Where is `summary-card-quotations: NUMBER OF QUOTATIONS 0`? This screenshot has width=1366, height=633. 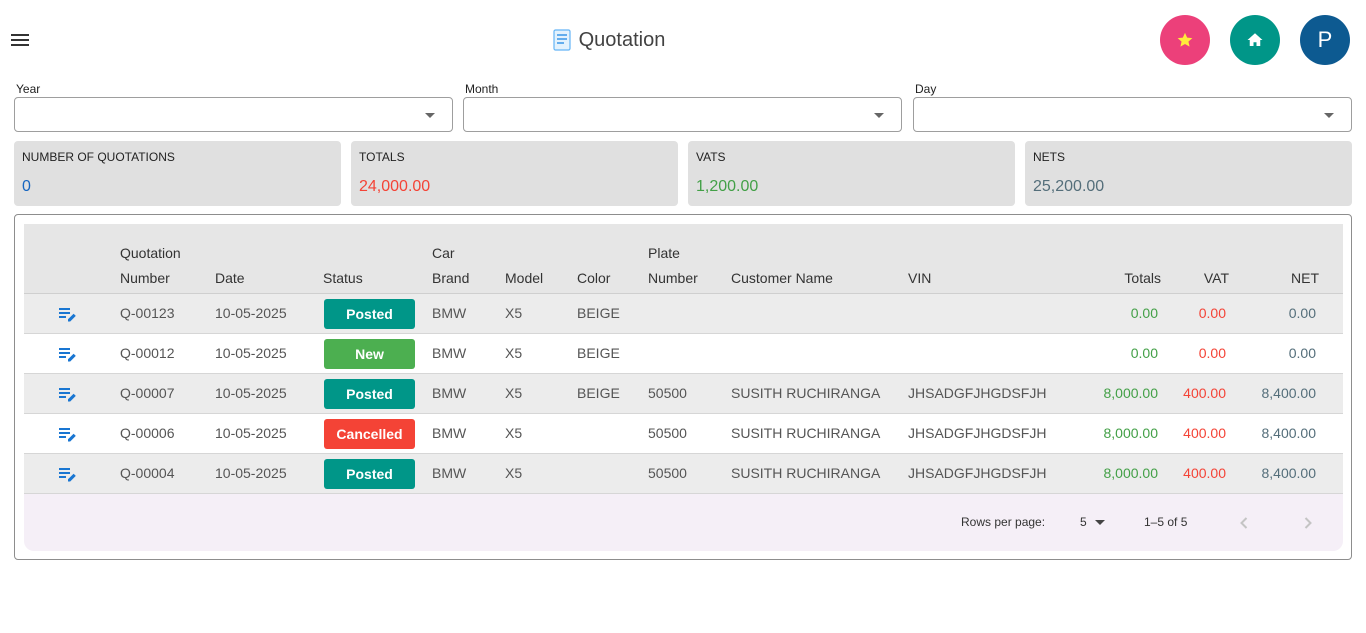
summary-card-quotations: NUMBER OF QUOTATIONS 0 is located at coordinates (177, 173).